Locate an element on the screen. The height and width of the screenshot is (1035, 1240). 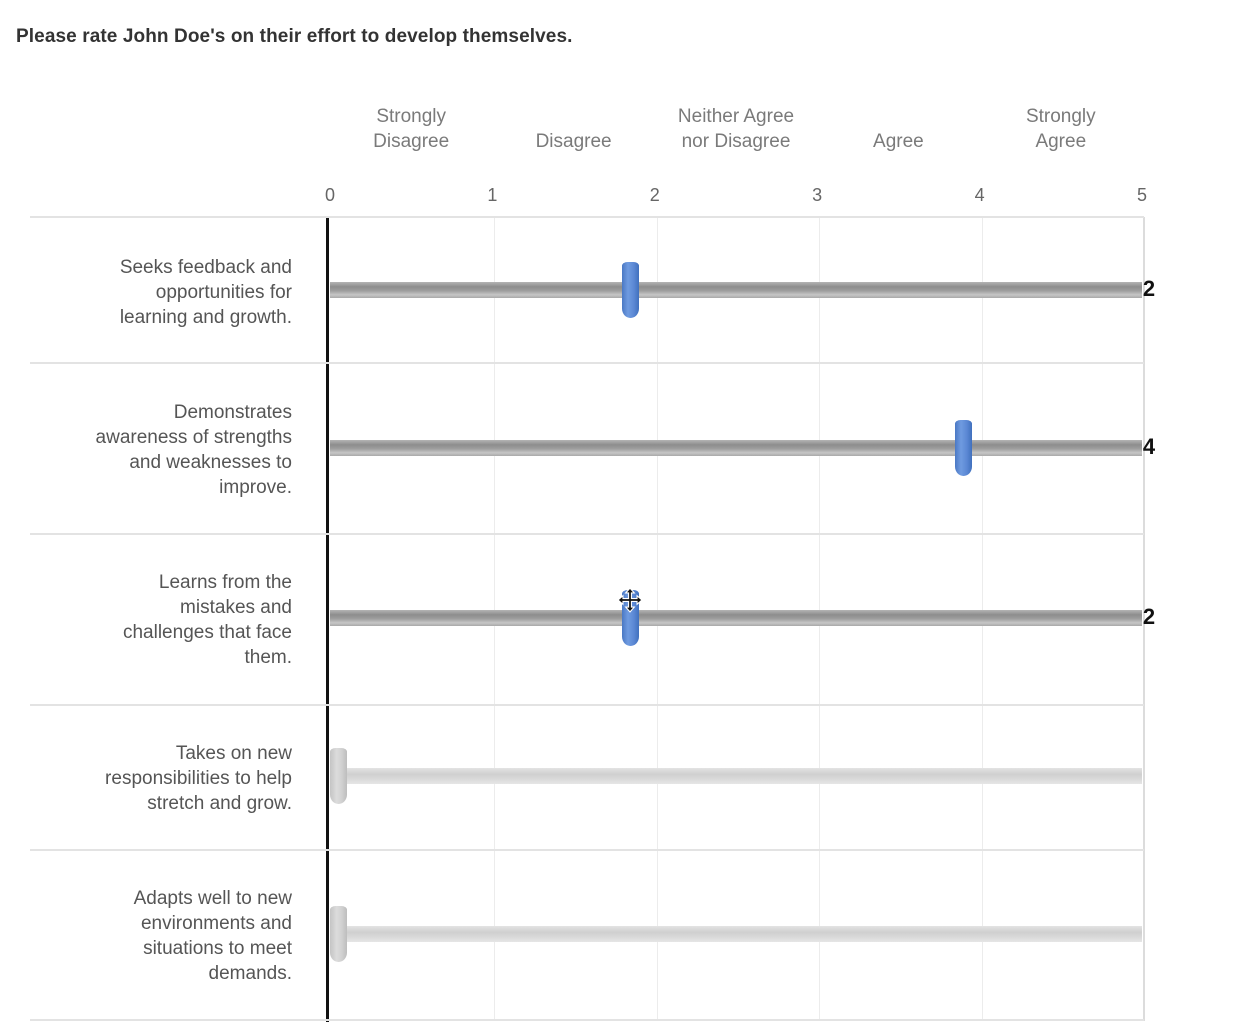
statement-line: Takes on new is located at coordinates (233, 753).